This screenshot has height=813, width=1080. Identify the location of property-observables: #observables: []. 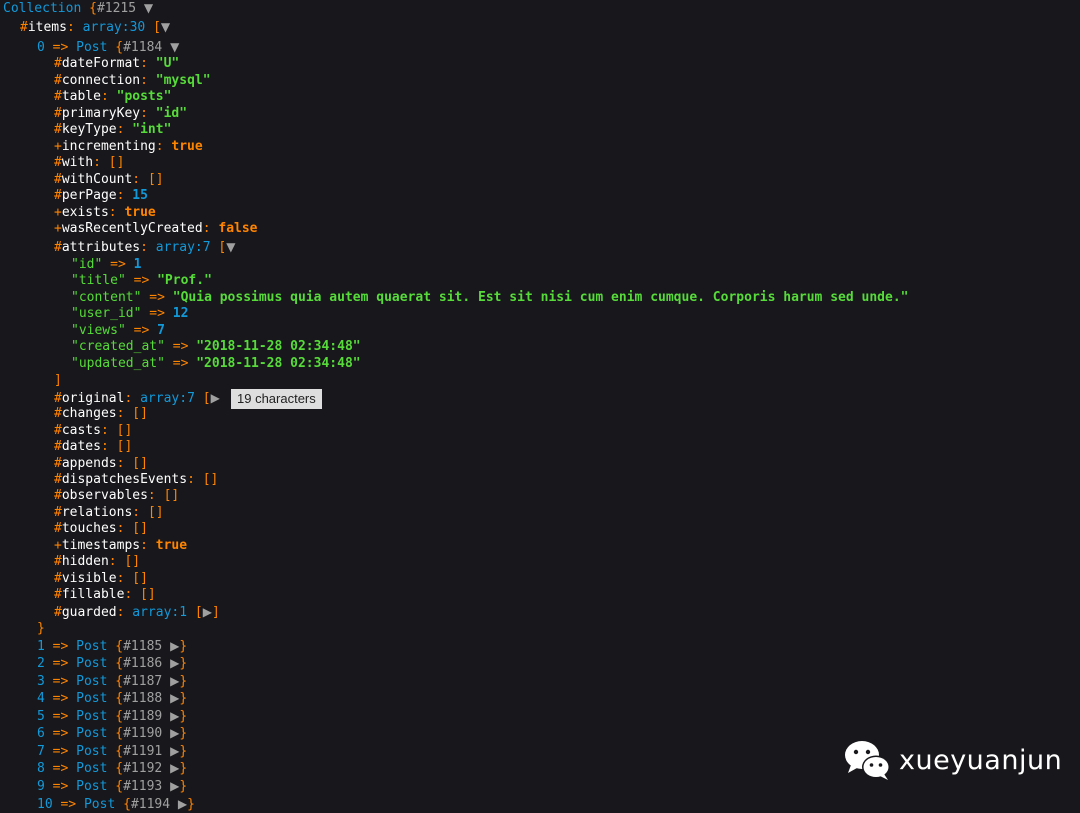
(116, 496).